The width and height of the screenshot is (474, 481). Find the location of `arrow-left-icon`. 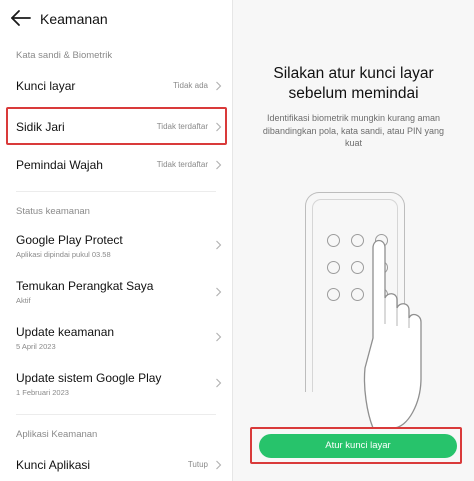

arrow-left-icon is located at coordinates (21, 18).